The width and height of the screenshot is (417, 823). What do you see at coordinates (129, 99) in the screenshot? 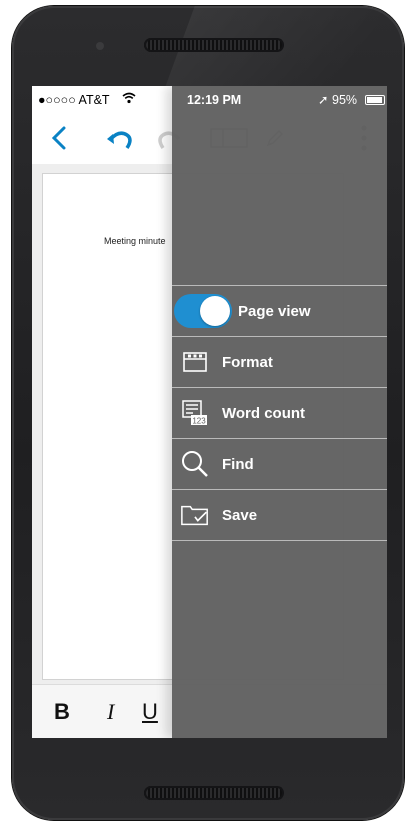
I see `wifi-icon` at bounding box center [129, 99].